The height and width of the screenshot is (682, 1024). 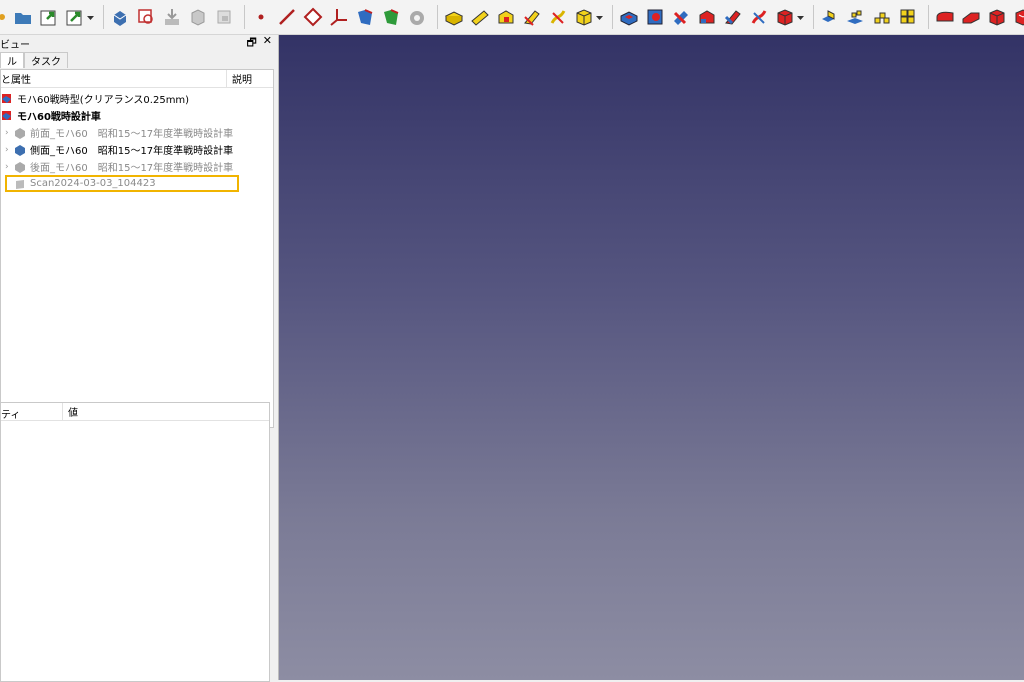 What do you see at coordinates (135, 542) in the screenshot?
I see `property-view: ティ 値` at bounding box center [135, 542].